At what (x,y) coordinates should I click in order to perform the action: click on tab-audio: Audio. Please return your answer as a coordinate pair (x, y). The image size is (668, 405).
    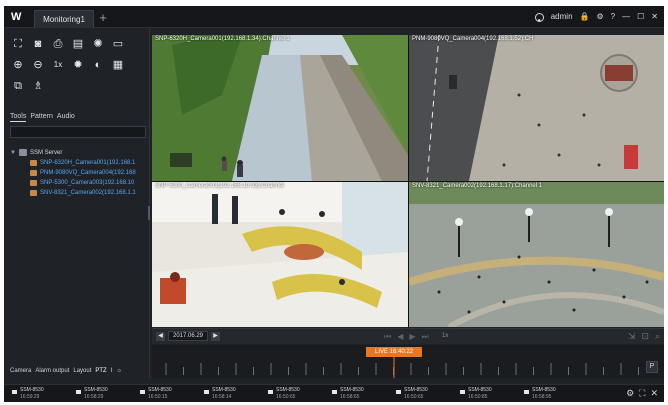
    Looking at the image, I should click on (66, 117).